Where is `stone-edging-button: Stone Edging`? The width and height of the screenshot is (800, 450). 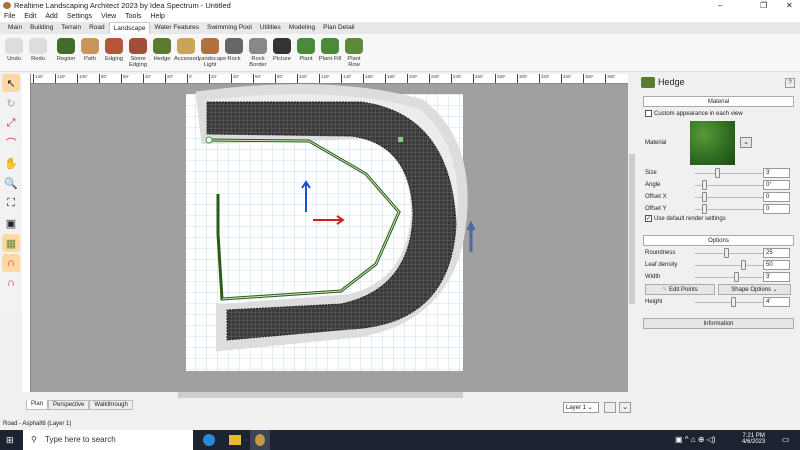
stone-edging-button: Stone Edging is located at coordinates (138, 52).